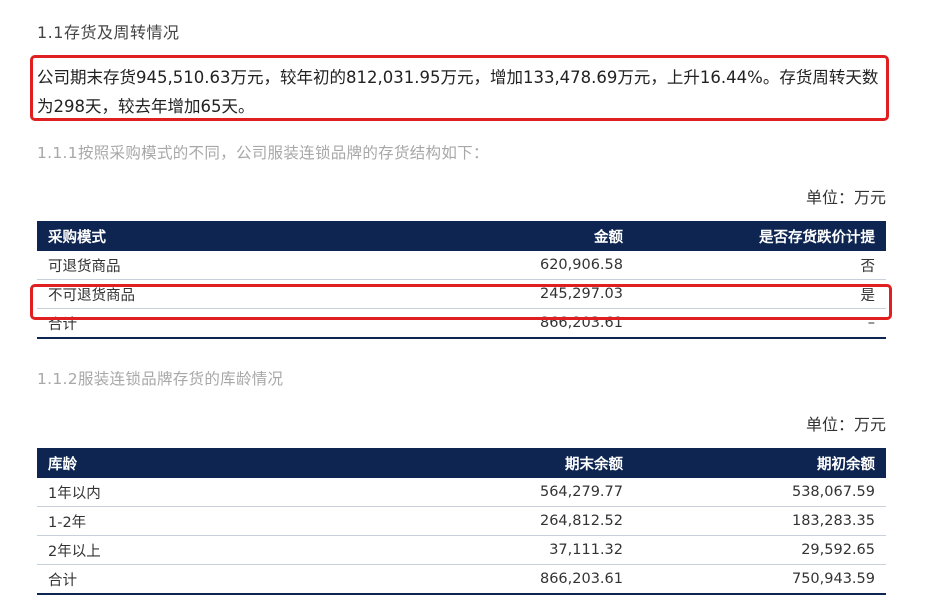  I want to click on table-total-row: 合计 866,203.61 750,943.59, so click(461, 579).